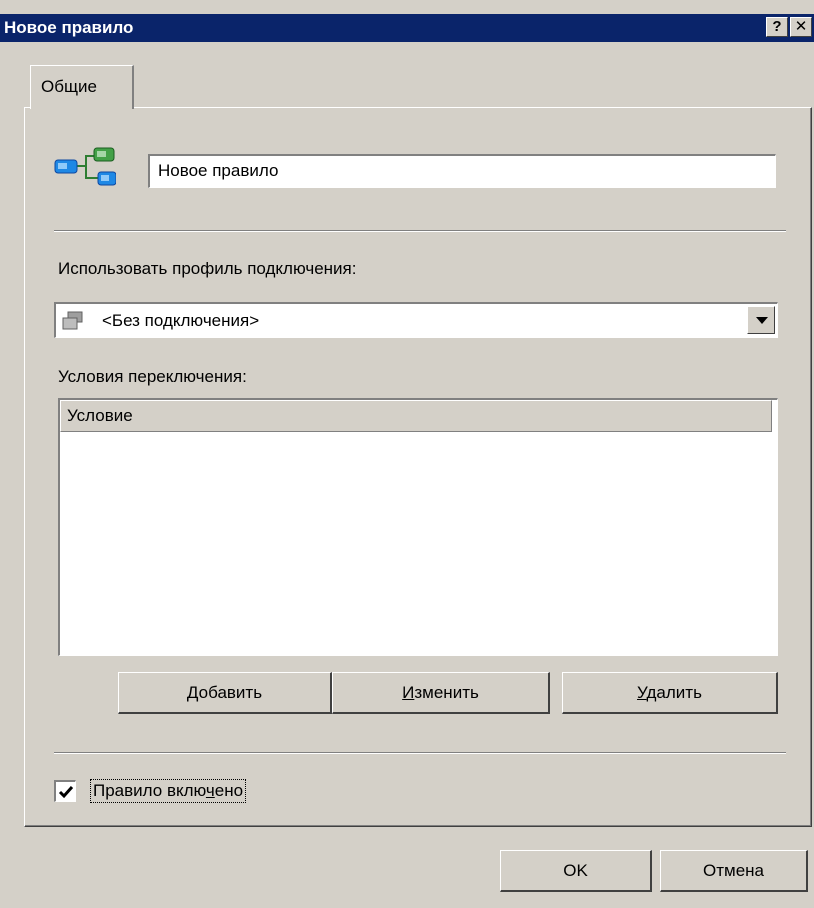  Describe the element at coordinates (777, 27) in the screenshot. I see `help-button: ?` at that location.